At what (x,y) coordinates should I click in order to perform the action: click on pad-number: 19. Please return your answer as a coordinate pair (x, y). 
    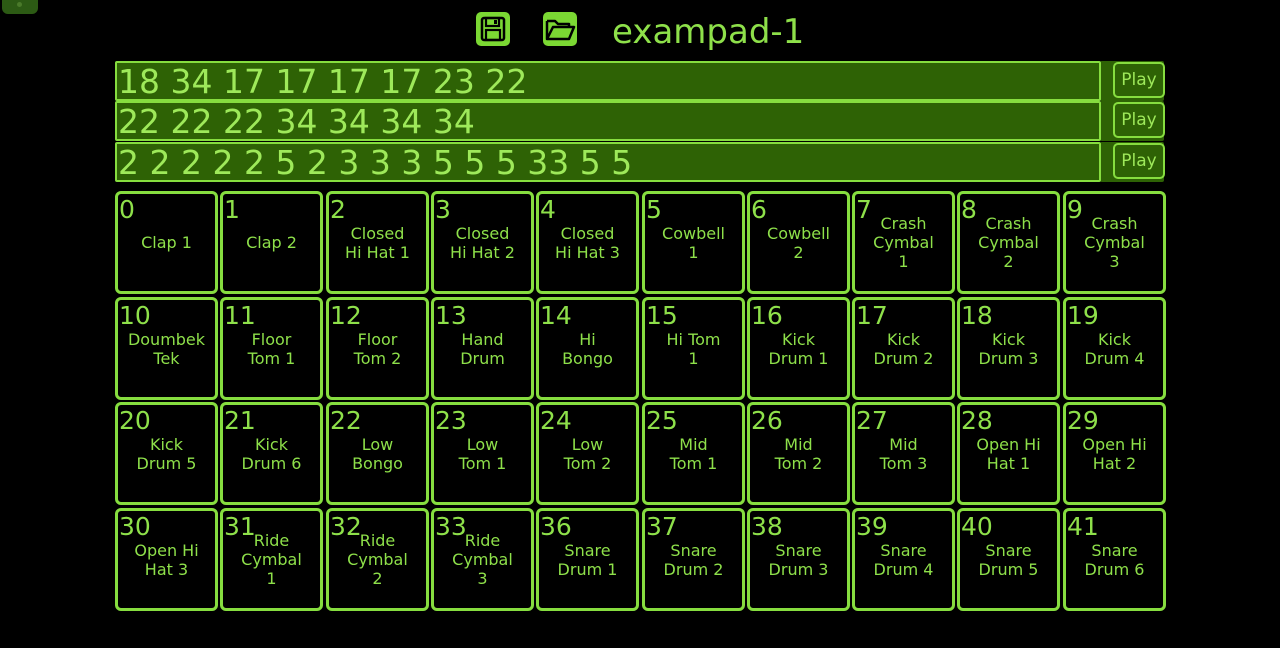
    Looking at the image, I should click on (1083, 315).